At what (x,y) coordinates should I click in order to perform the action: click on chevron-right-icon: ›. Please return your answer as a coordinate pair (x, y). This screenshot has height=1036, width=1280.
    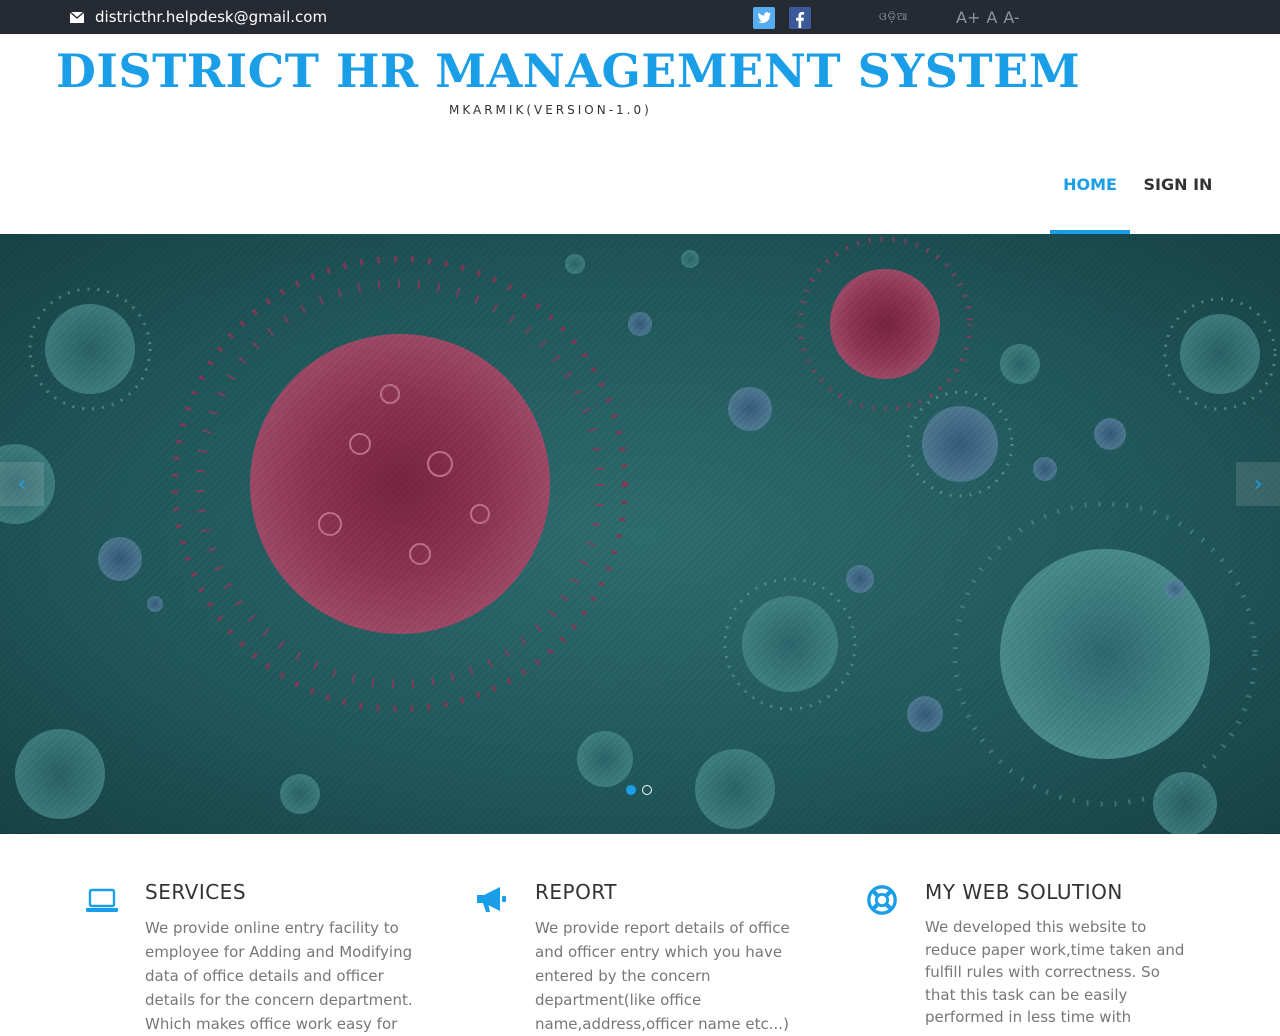
    Looking at the image, I should click on (1258, 484).